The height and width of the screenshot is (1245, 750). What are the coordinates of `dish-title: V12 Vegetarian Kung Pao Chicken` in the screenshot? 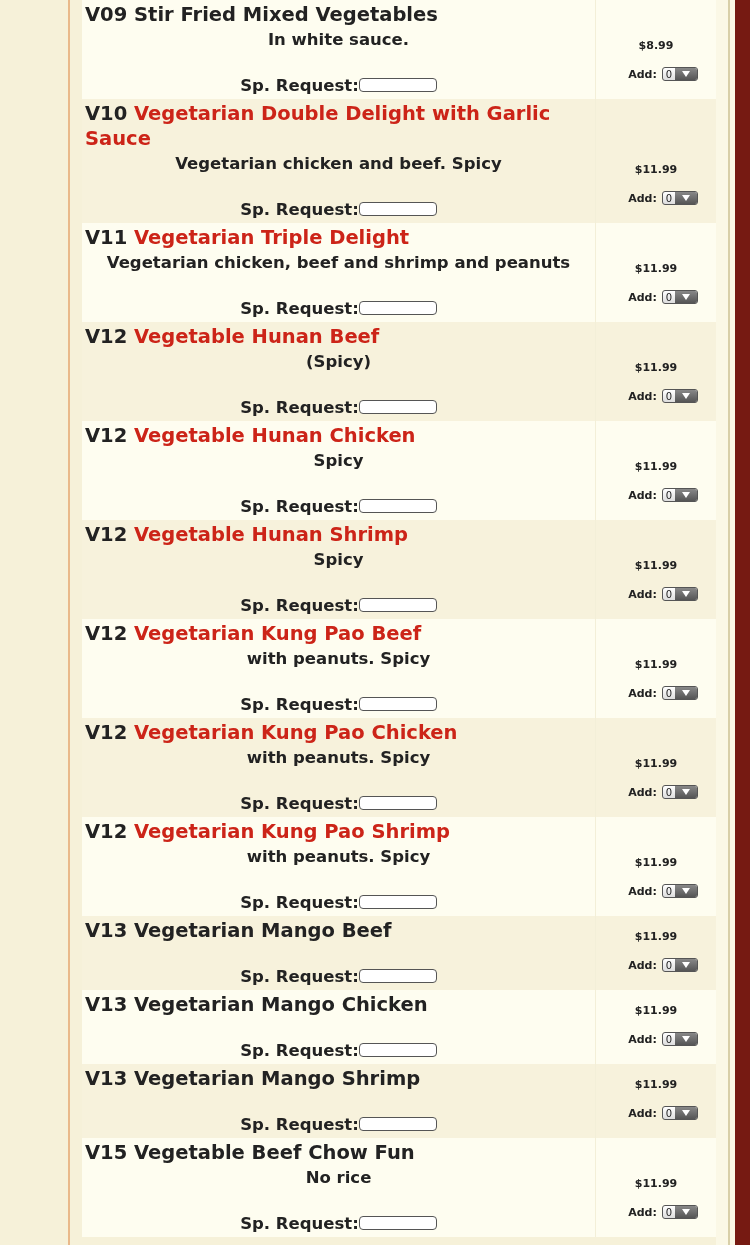 It's located at (272, 732).